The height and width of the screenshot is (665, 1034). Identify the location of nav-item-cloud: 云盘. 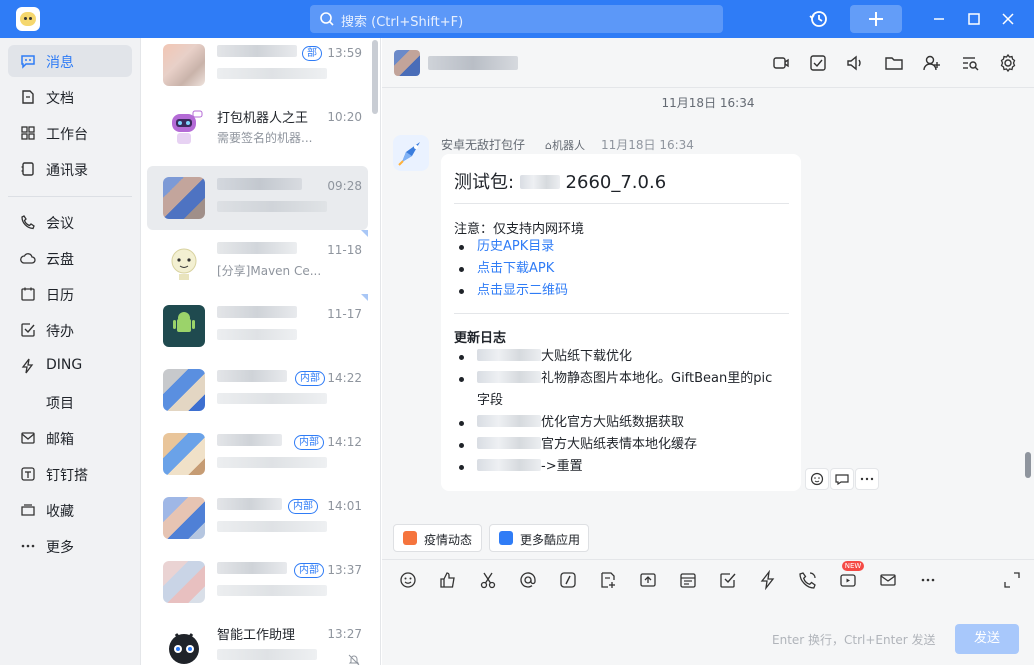
(70, 258).